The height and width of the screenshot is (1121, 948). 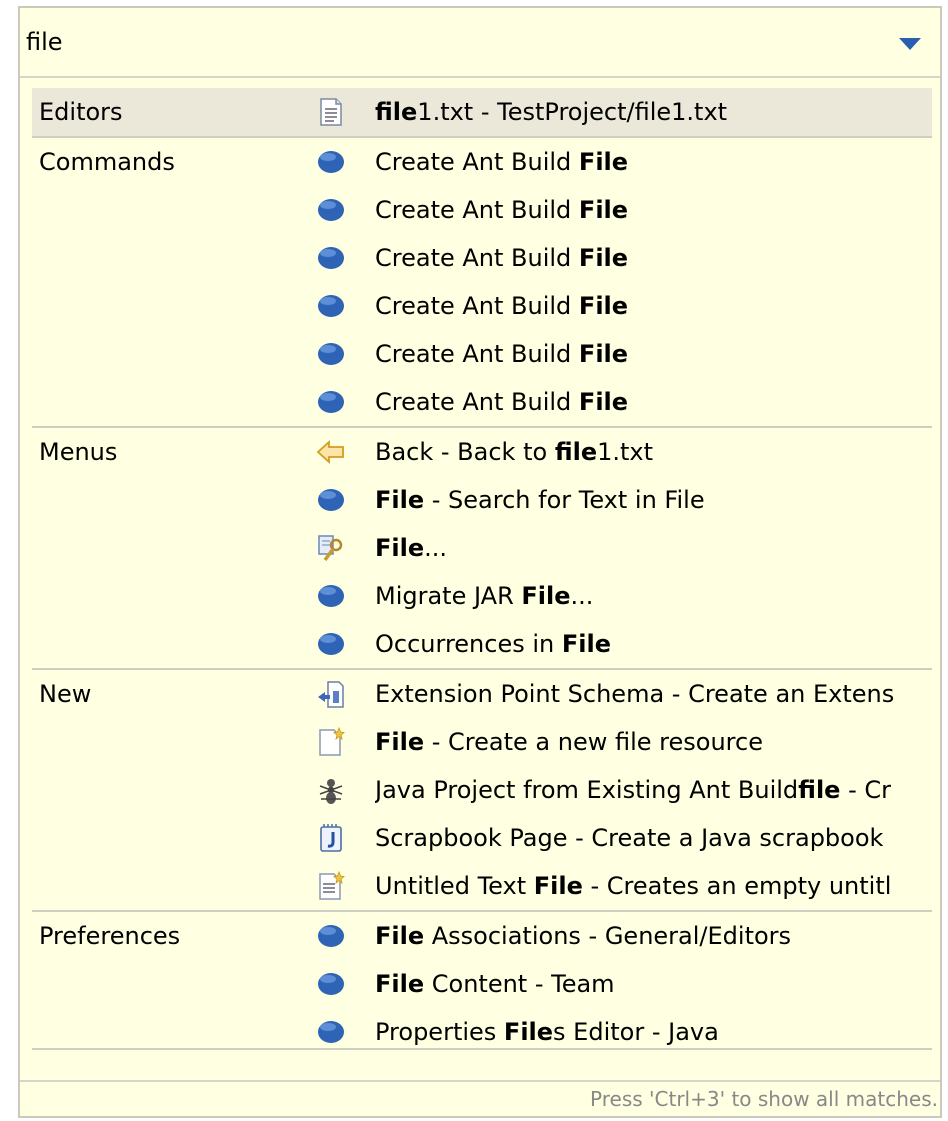 I want to click on result-label: File - Search for Text in File, so click(x=653, y=500).